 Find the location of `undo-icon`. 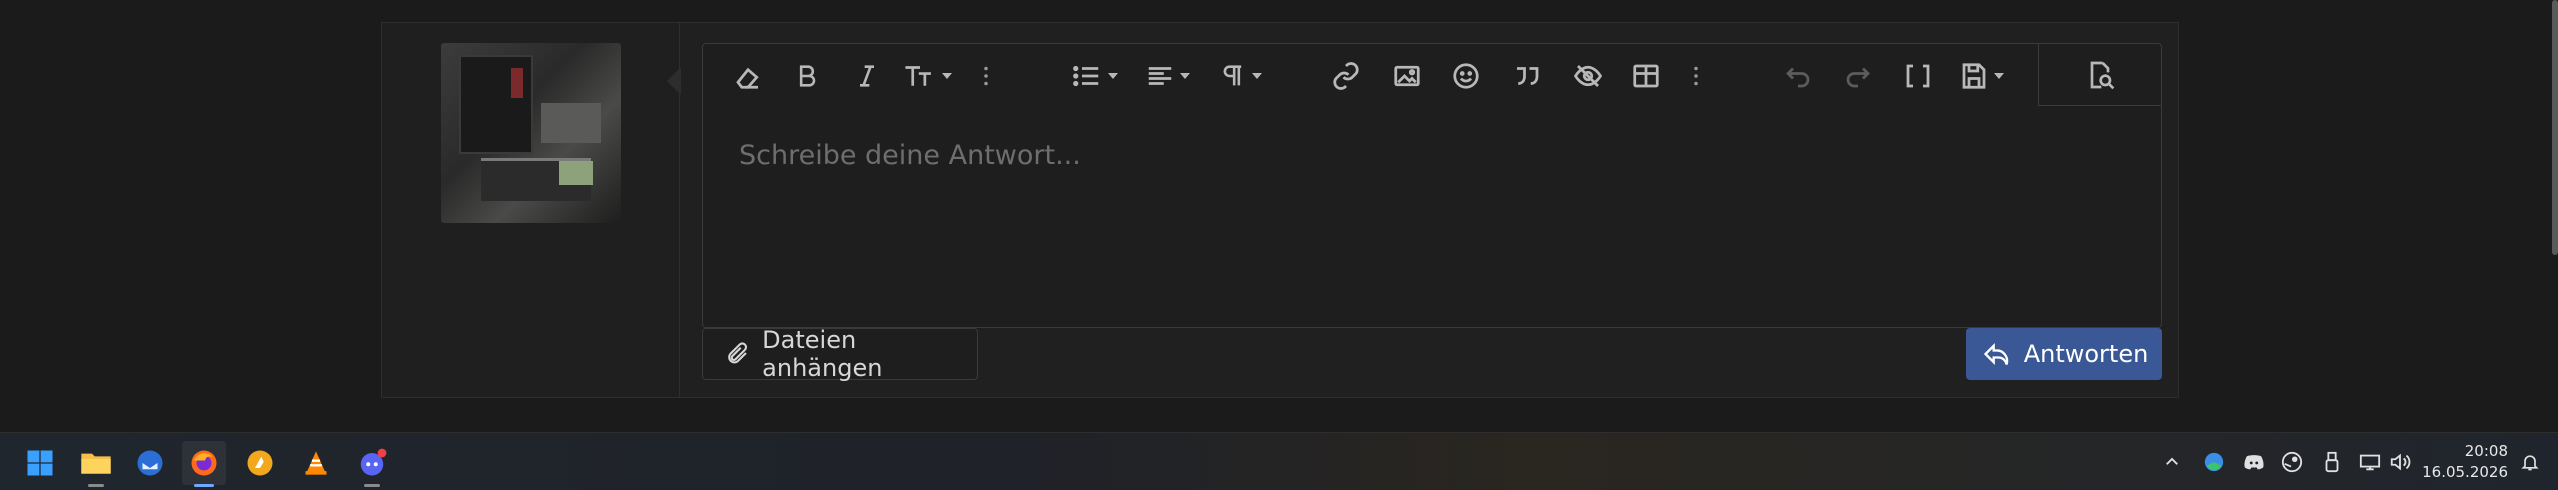

undo-icon is located at coordinates (1798, 76).